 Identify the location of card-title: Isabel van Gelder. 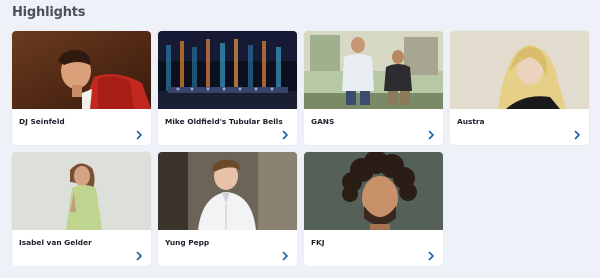
(55, 242).